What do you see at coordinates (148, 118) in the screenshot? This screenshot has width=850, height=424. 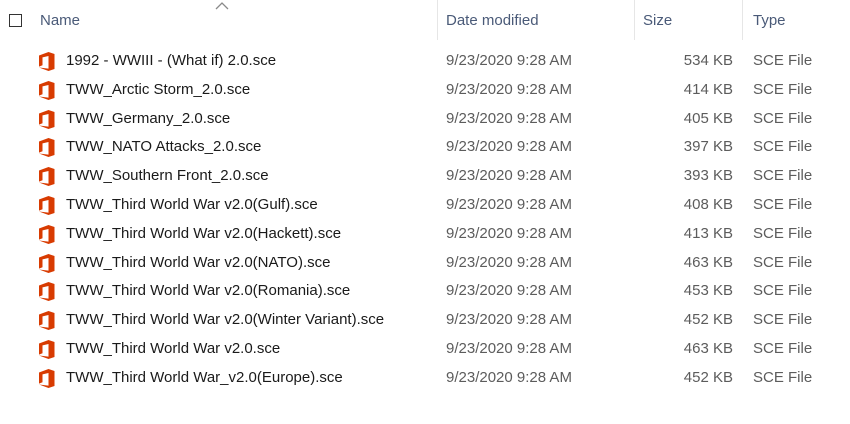 I see `file-name: TWW_Germany_2.0.sce` at bounding box center [148, 118].